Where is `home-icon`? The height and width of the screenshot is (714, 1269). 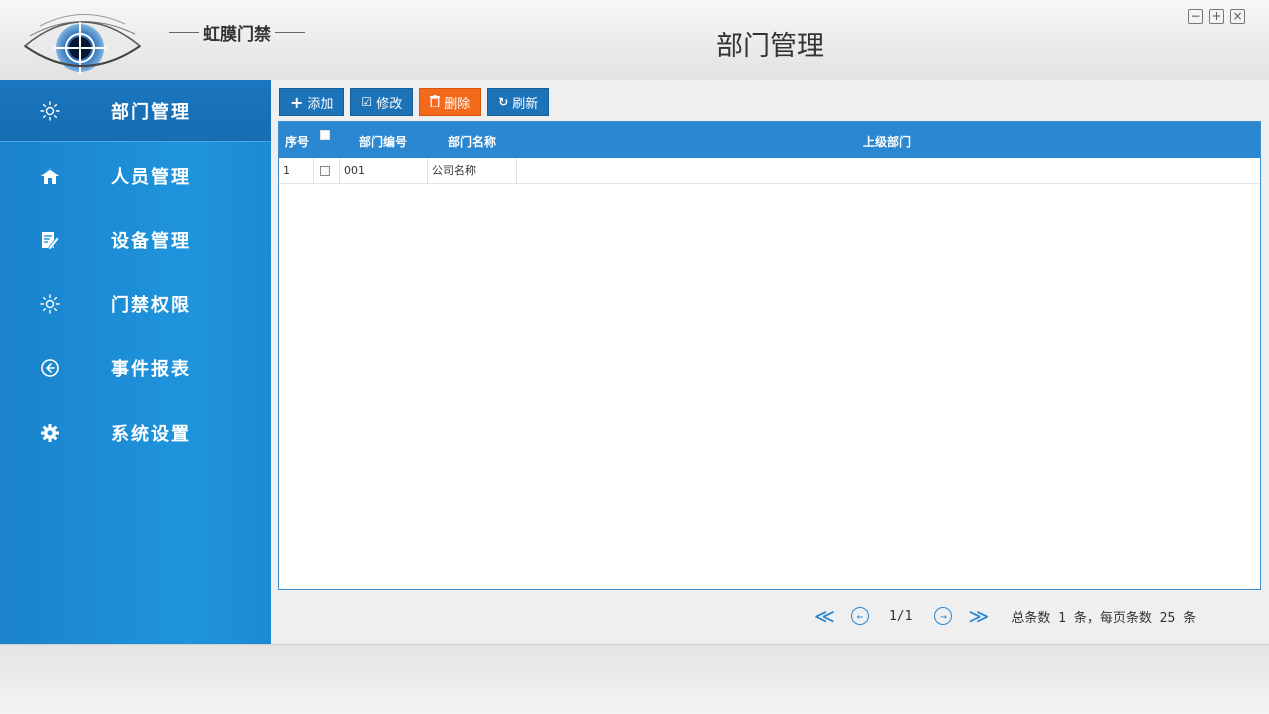 home-icon is located at coordinates (50, 176).